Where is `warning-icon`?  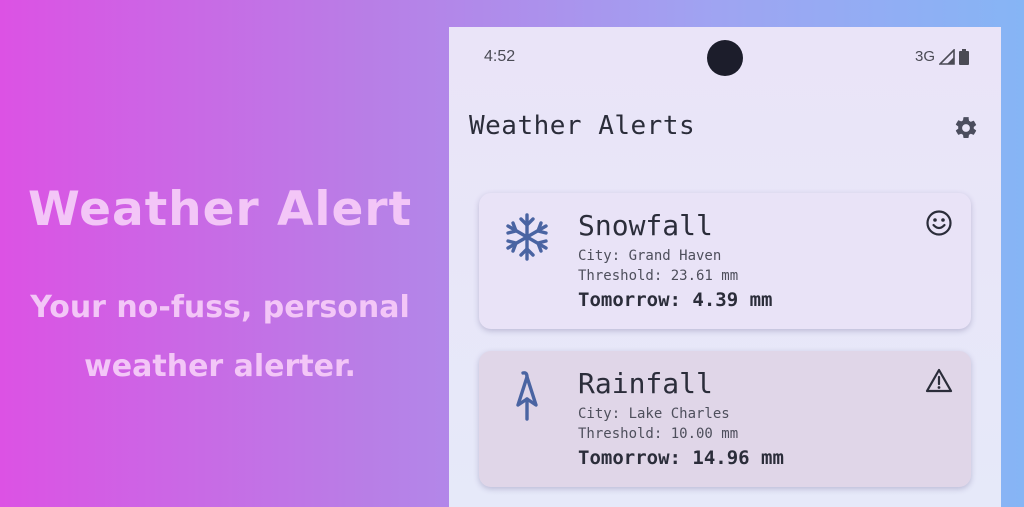 warning-icon is located at coordinates (939, 380).